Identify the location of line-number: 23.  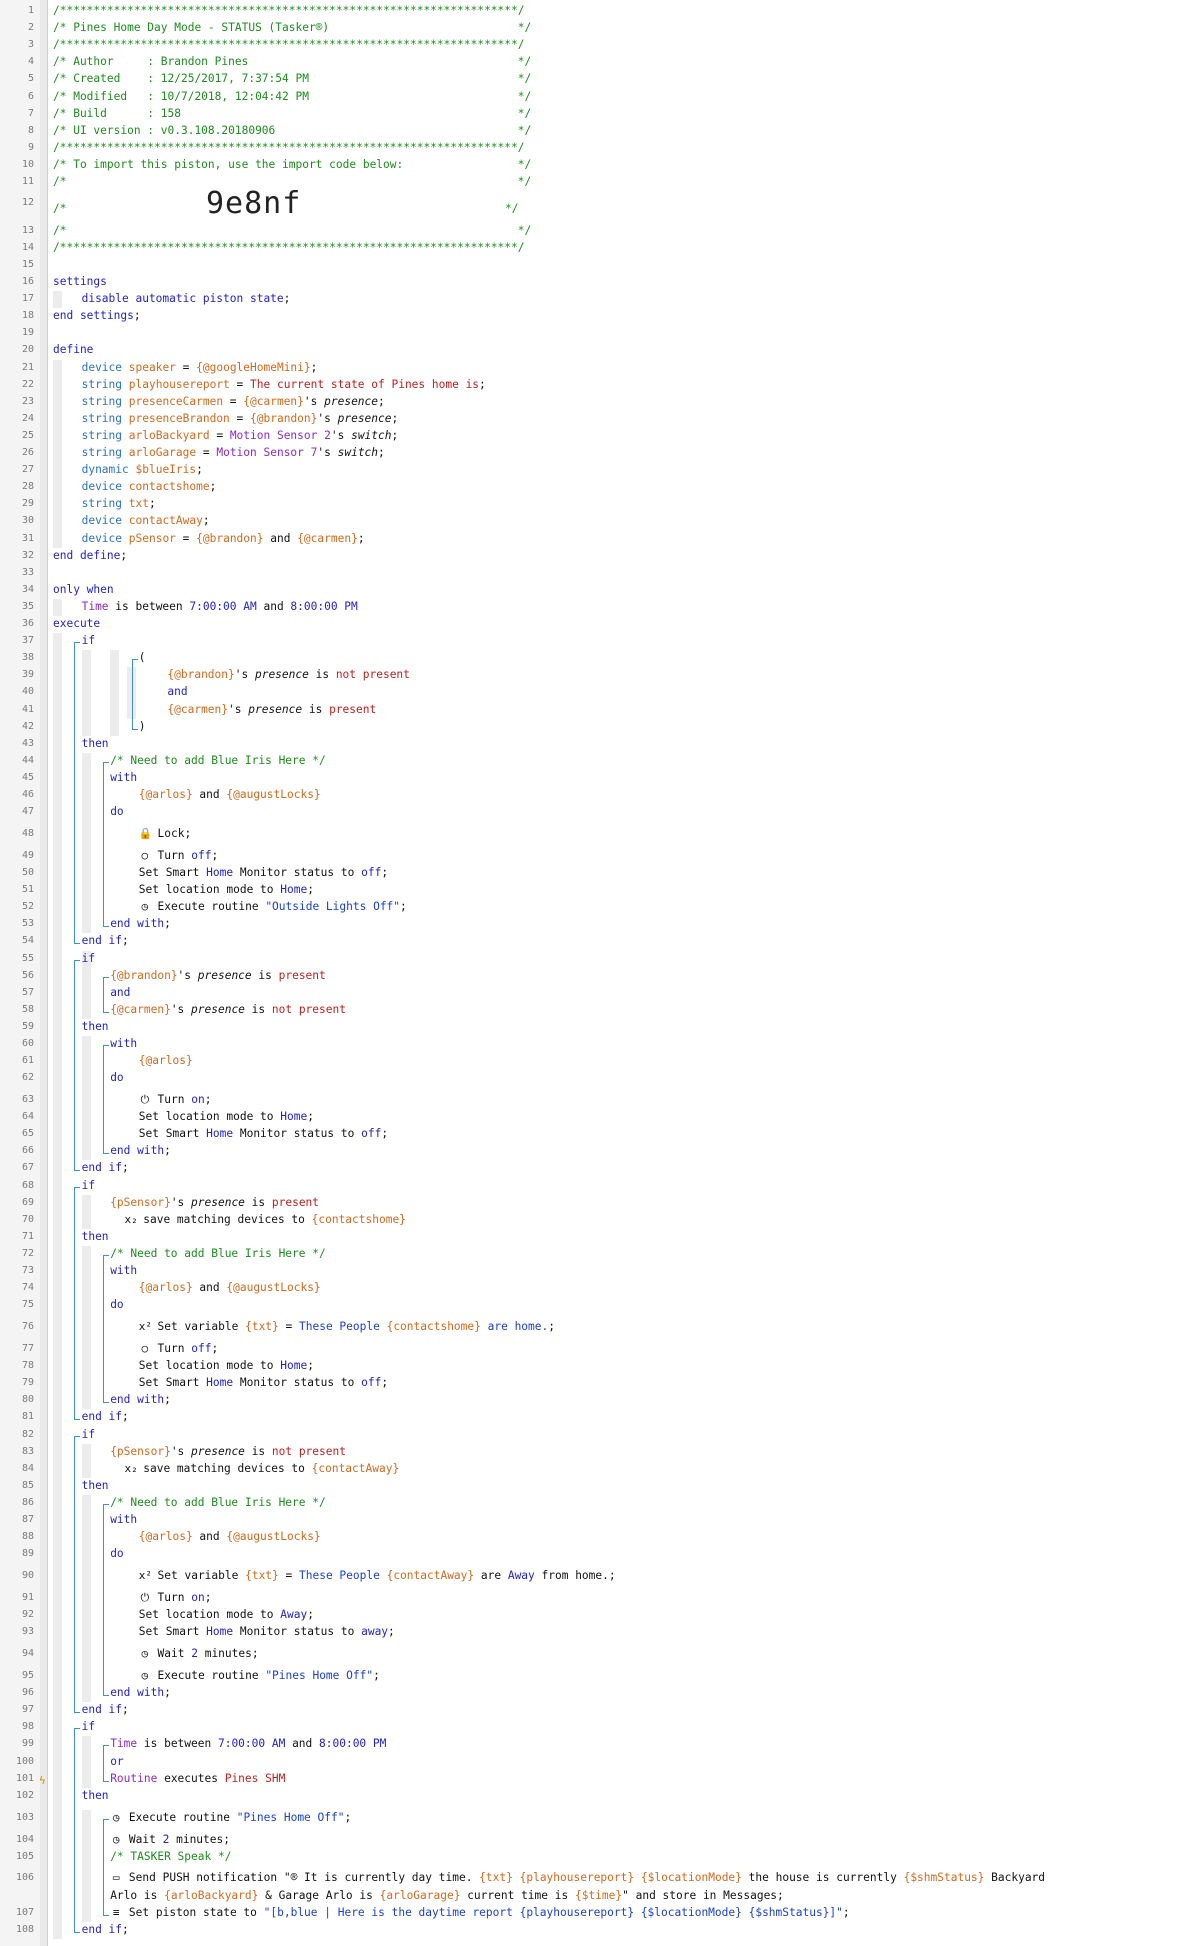
(27, 401).